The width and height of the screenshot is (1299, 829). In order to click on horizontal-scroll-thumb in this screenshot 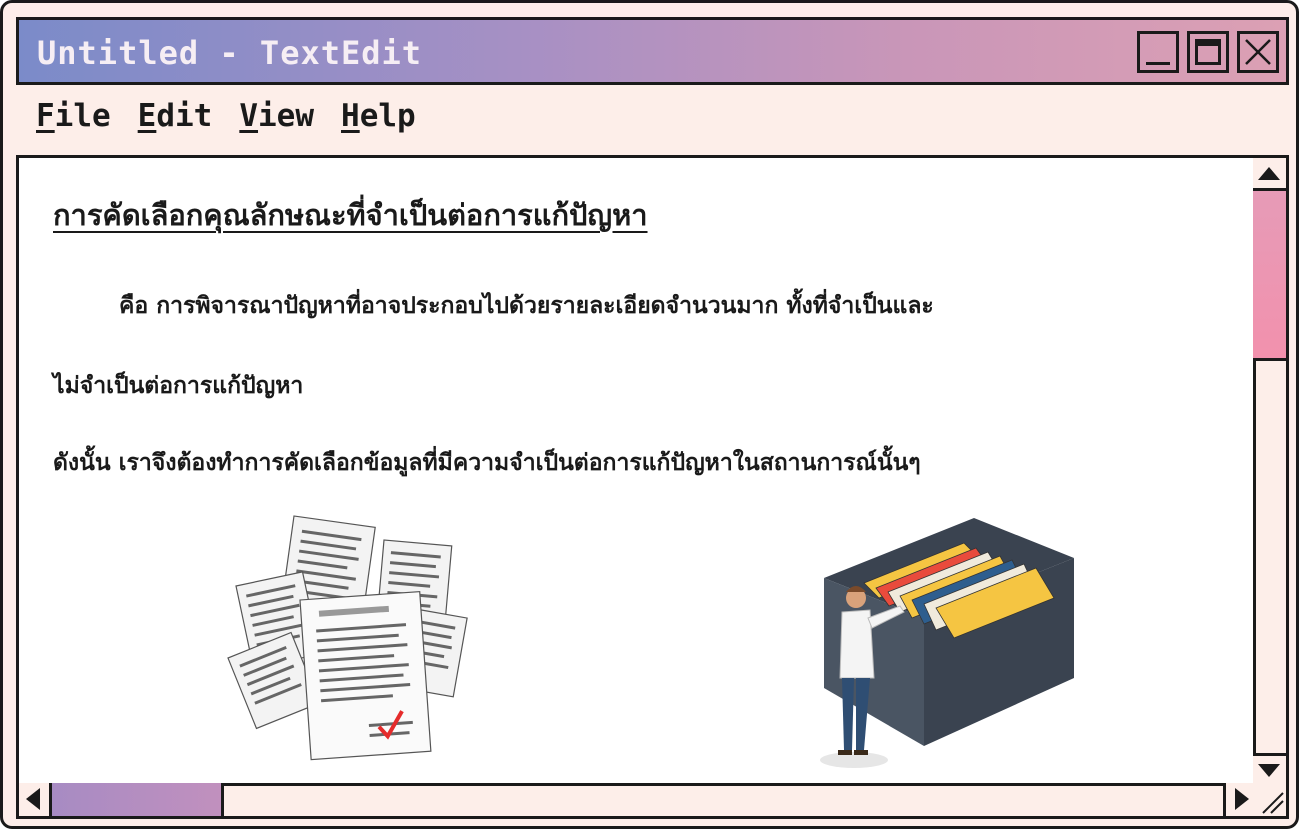, I will do `click(138, 799)`.